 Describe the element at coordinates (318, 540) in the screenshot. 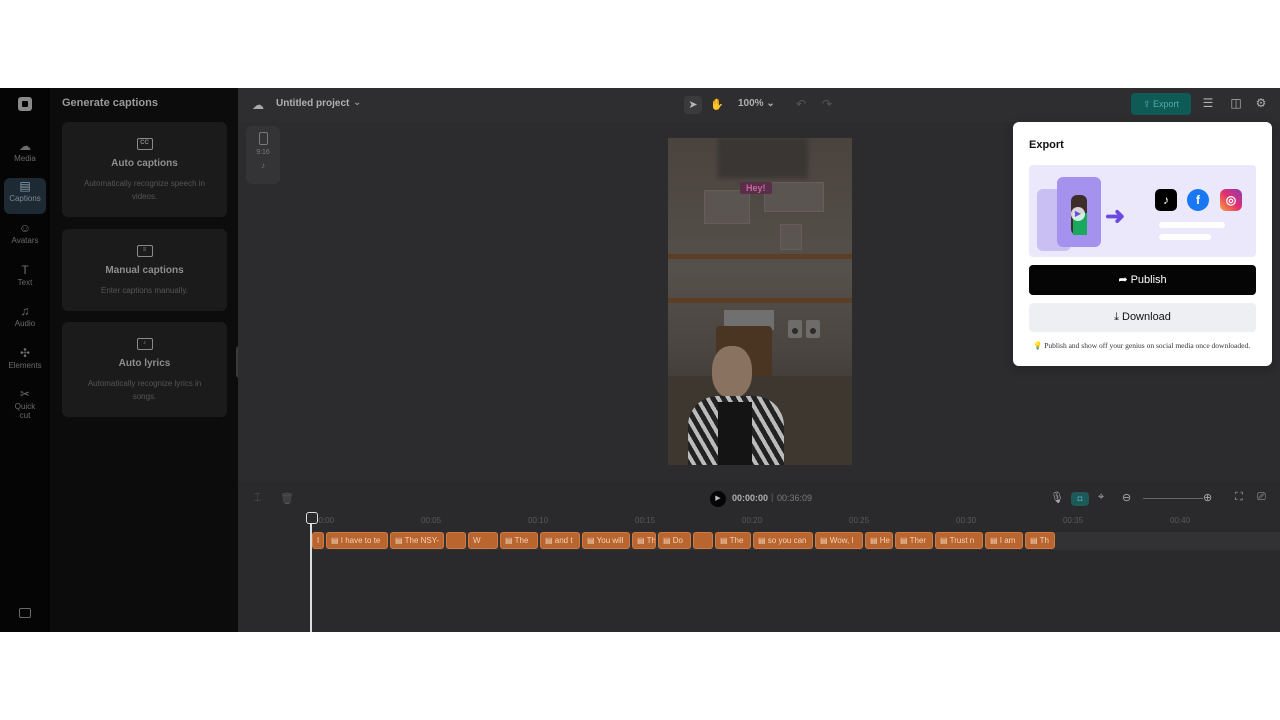

I see `caption-clip: I` at that location.